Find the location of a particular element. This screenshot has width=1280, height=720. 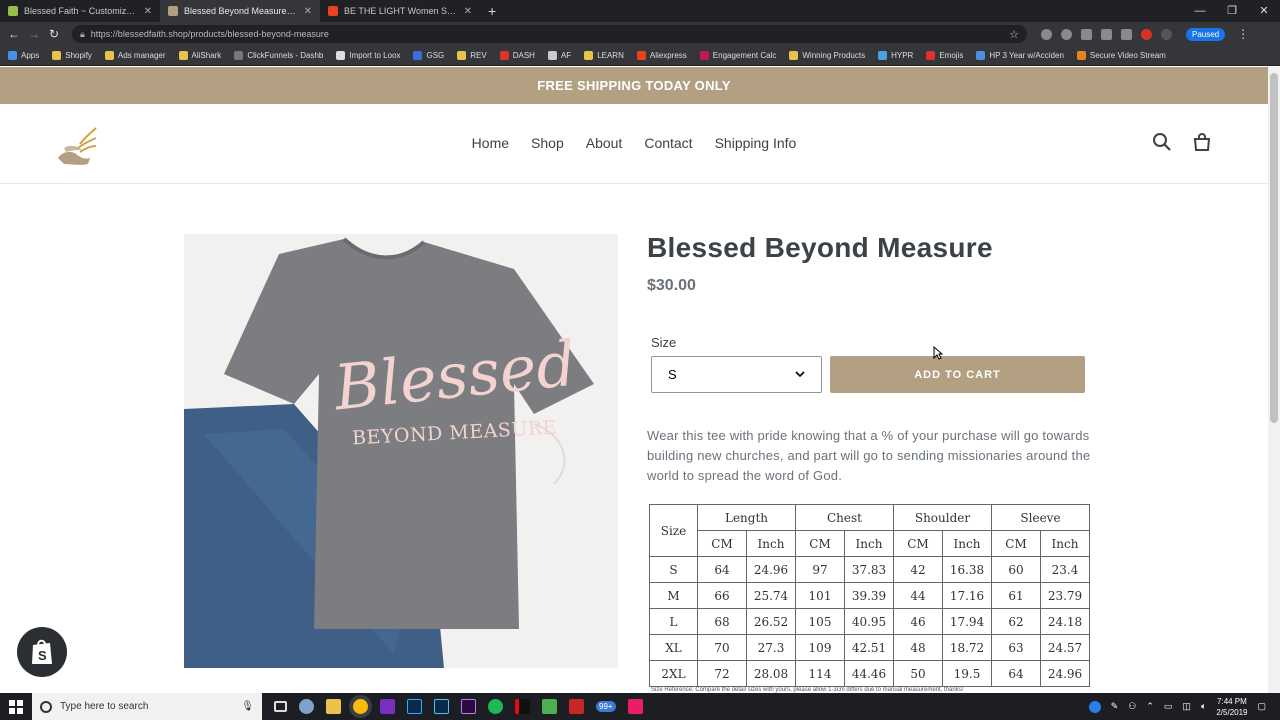

back-icon: ← is located at coordinates (14, 34).